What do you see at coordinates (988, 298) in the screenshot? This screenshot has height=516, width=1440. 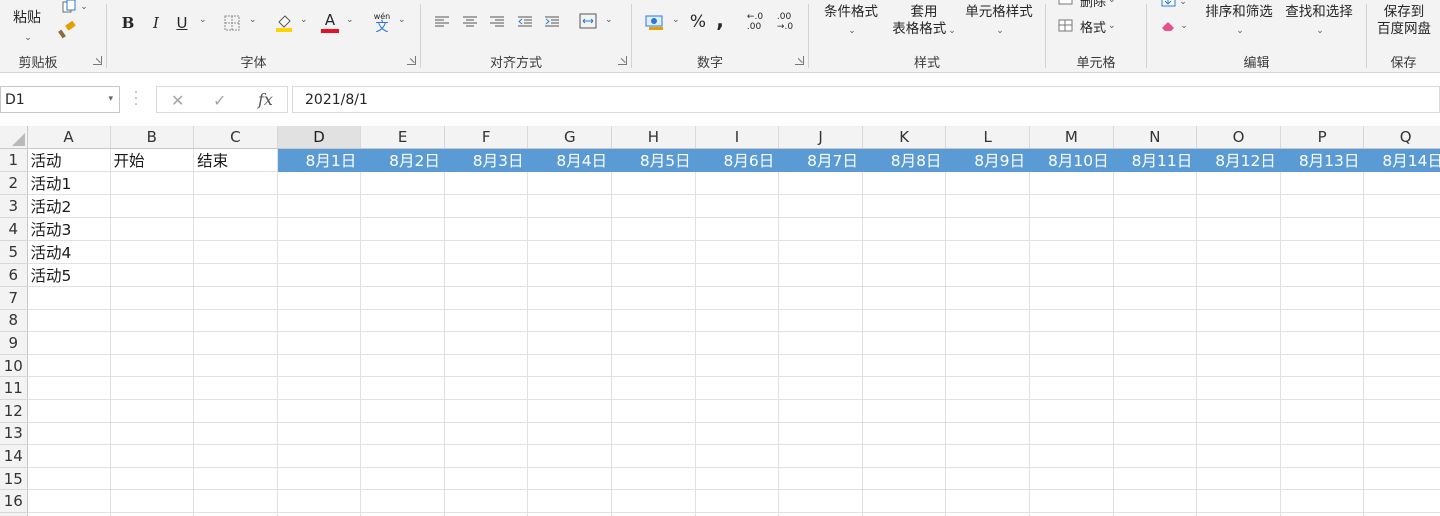 I see `cell-l7` at bounding box center [988, 298].